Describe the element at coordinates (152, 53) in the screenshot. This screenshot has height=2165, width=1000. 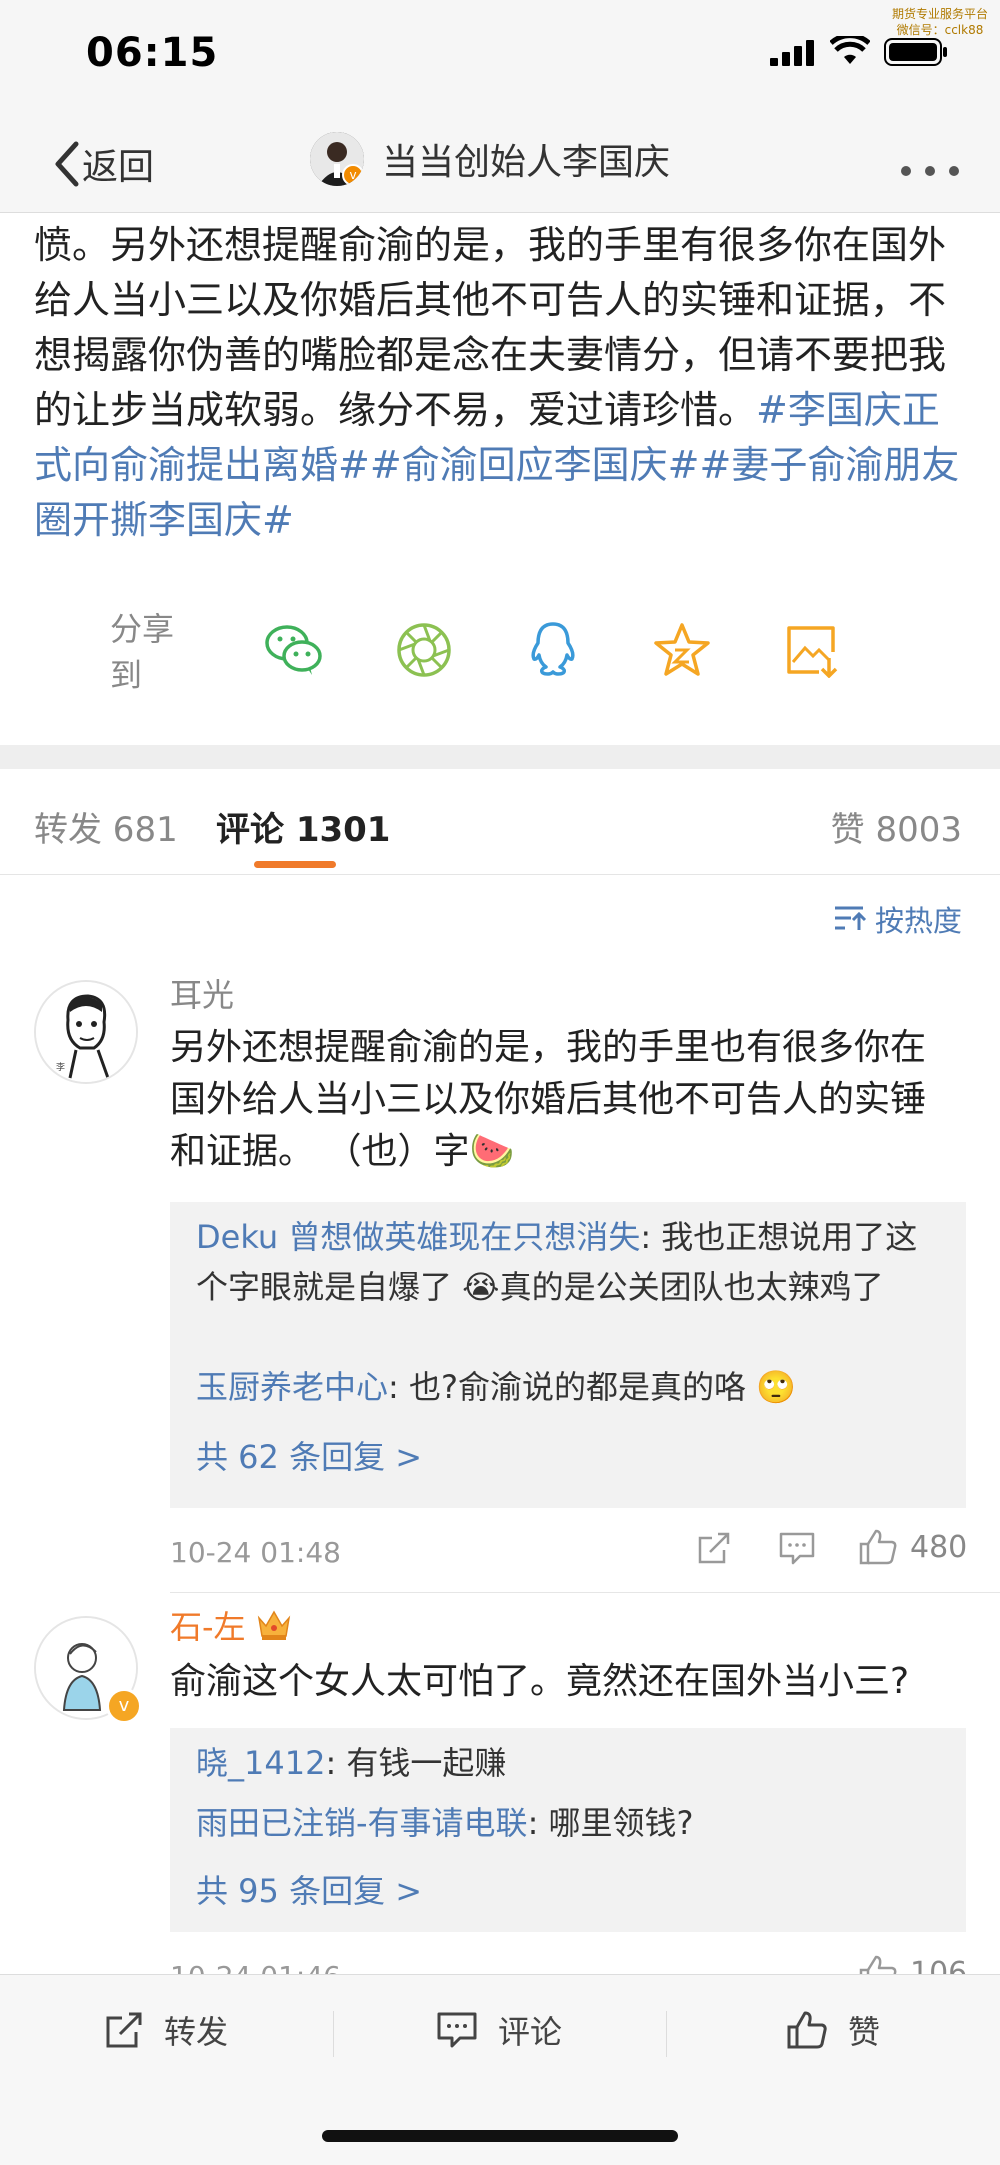
I see `clock: 06:15` at that location.